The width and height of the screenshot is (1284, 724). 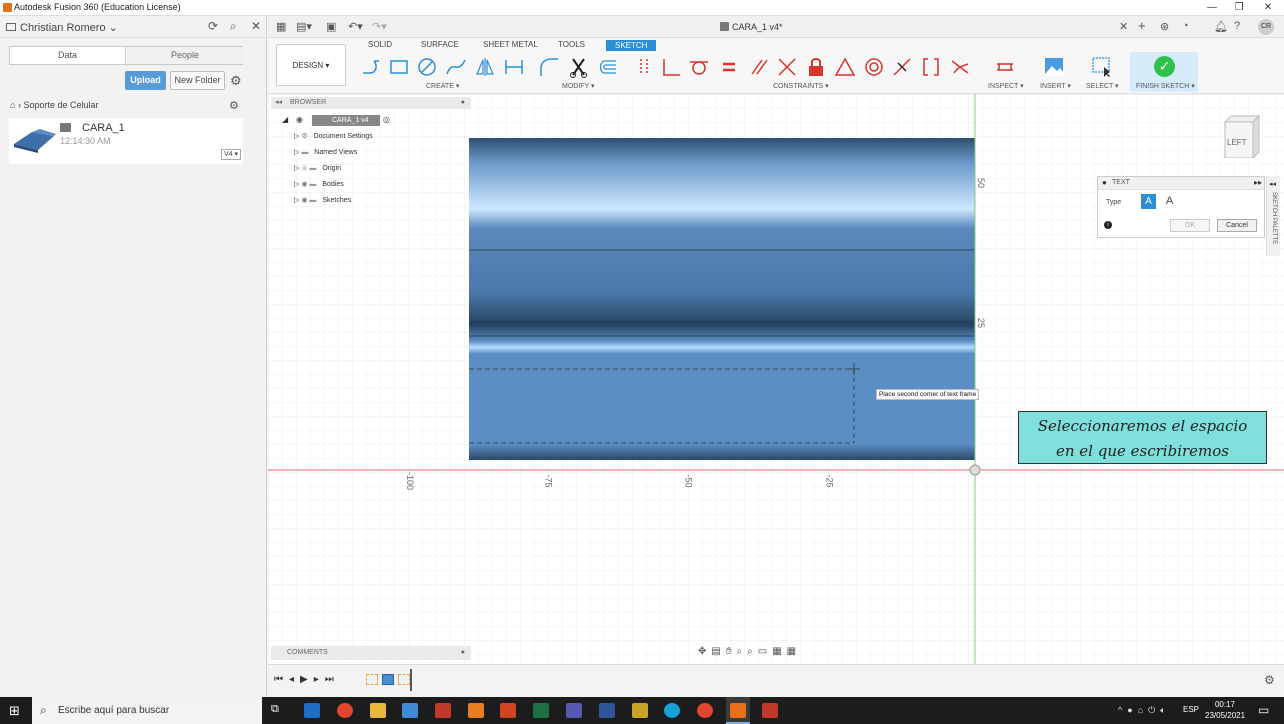 I want to click on expand-palette-icon: ◂◂, so click(x=1272, y=184).